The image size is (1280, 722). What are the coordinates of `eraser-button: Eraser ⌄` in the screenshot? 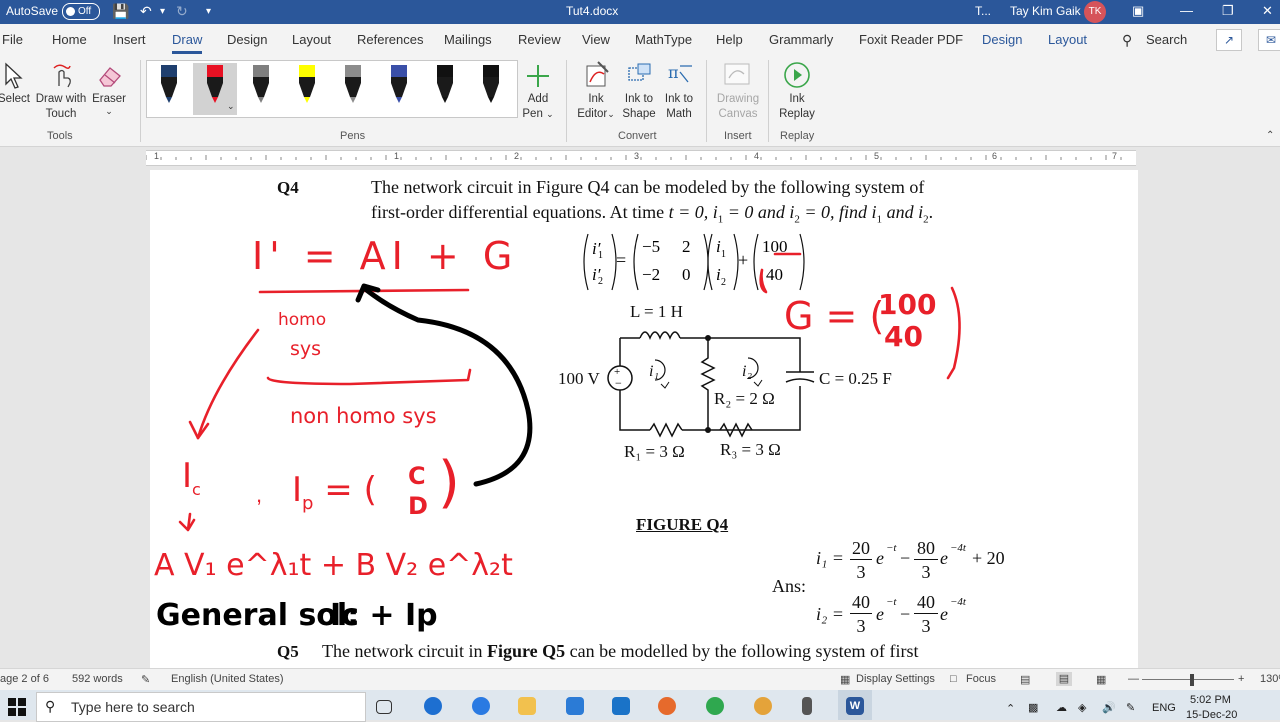 It's located at (109, 104).